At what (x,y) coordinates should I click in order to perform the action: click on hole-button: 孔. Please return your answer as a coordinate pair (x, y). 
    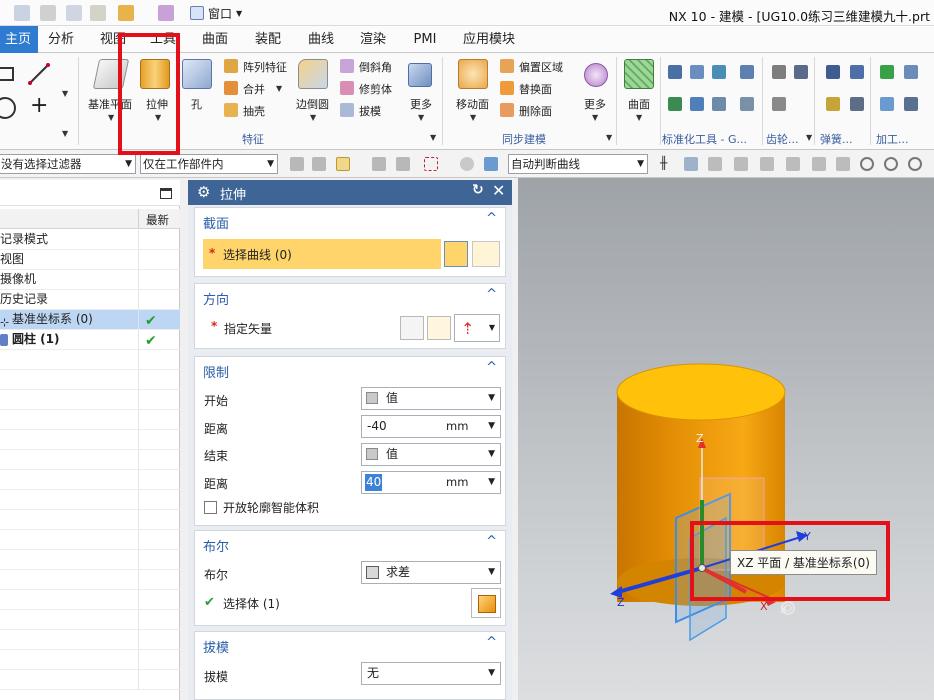
    Looking at the image, I should click on (196, 104).